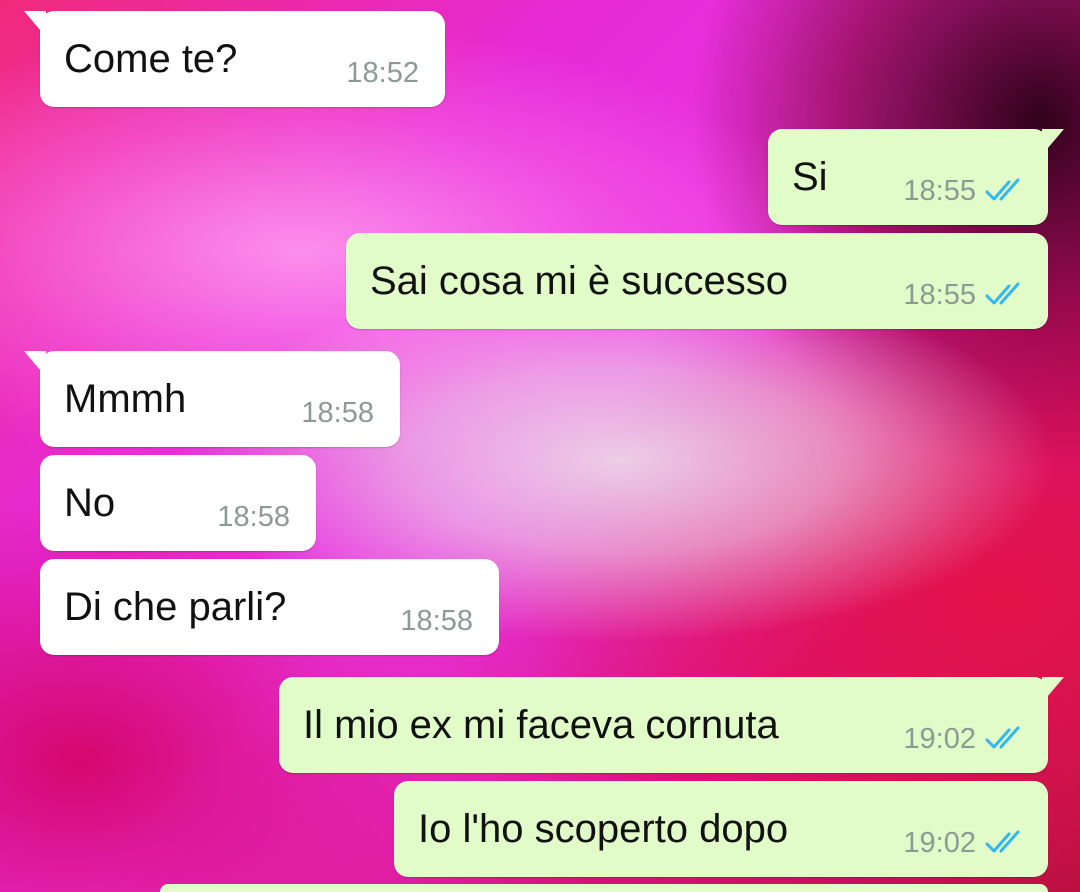 The width and height of the screenshot is (1080, 892). Describe the element at coordinates (579, 281) in the screenshot. I see `message-text: Sai cosa mi è successo` at that location.